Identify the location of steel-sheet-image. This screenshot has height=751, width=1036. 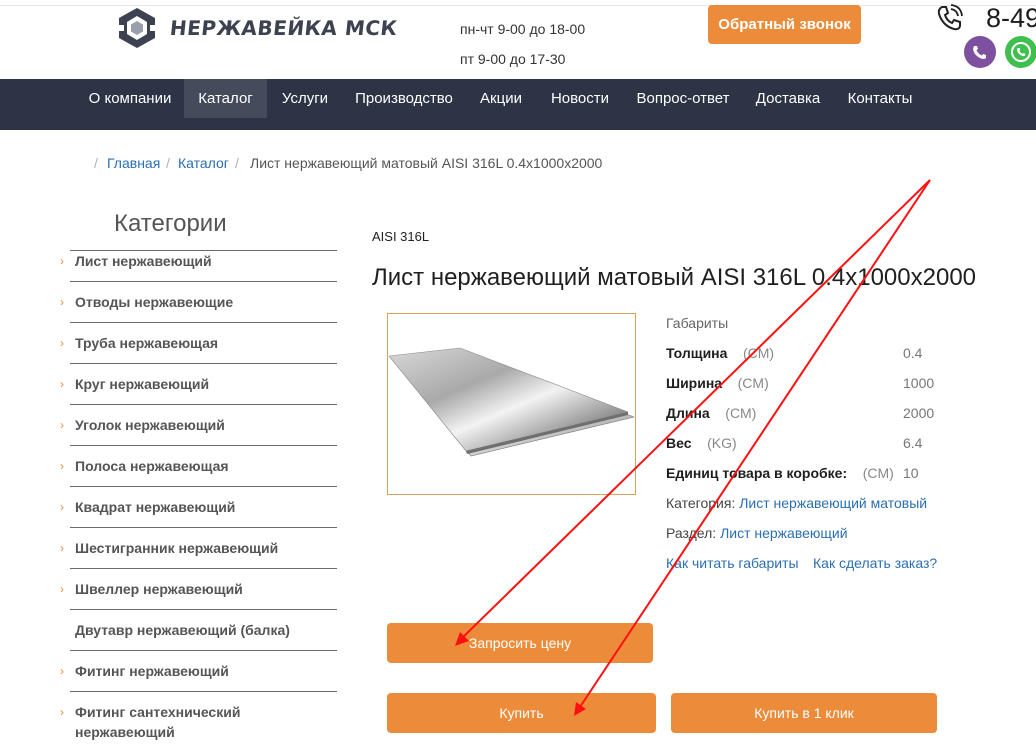
(511, 402).